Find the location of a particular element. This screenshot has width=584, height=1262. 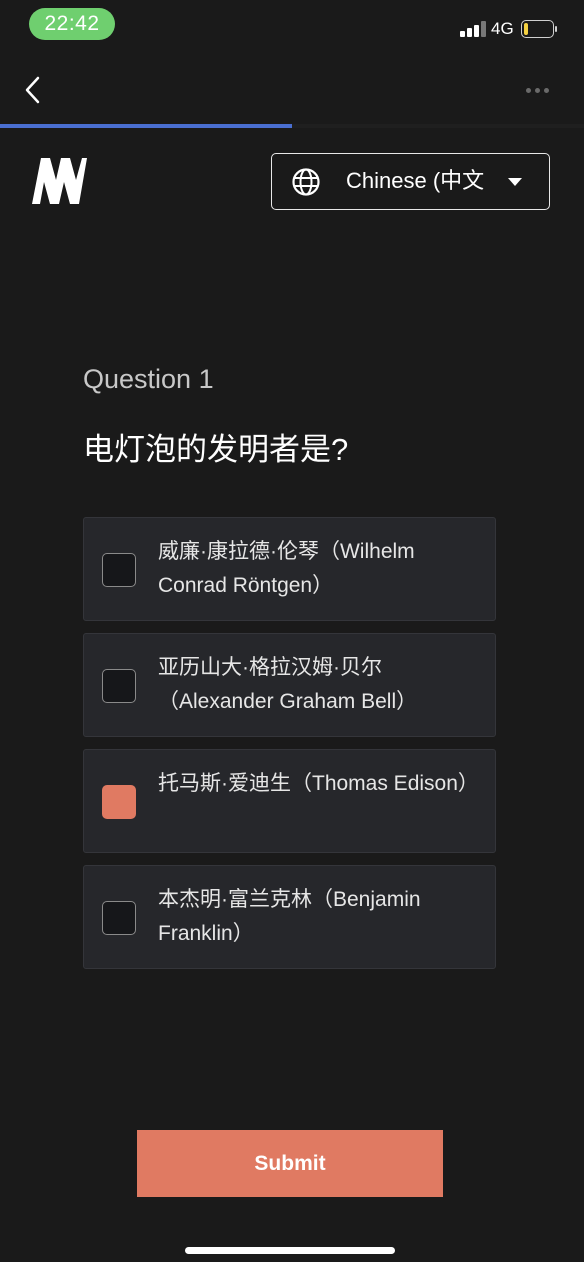

submit-button: Submit is located at coordinates (290, 1163).